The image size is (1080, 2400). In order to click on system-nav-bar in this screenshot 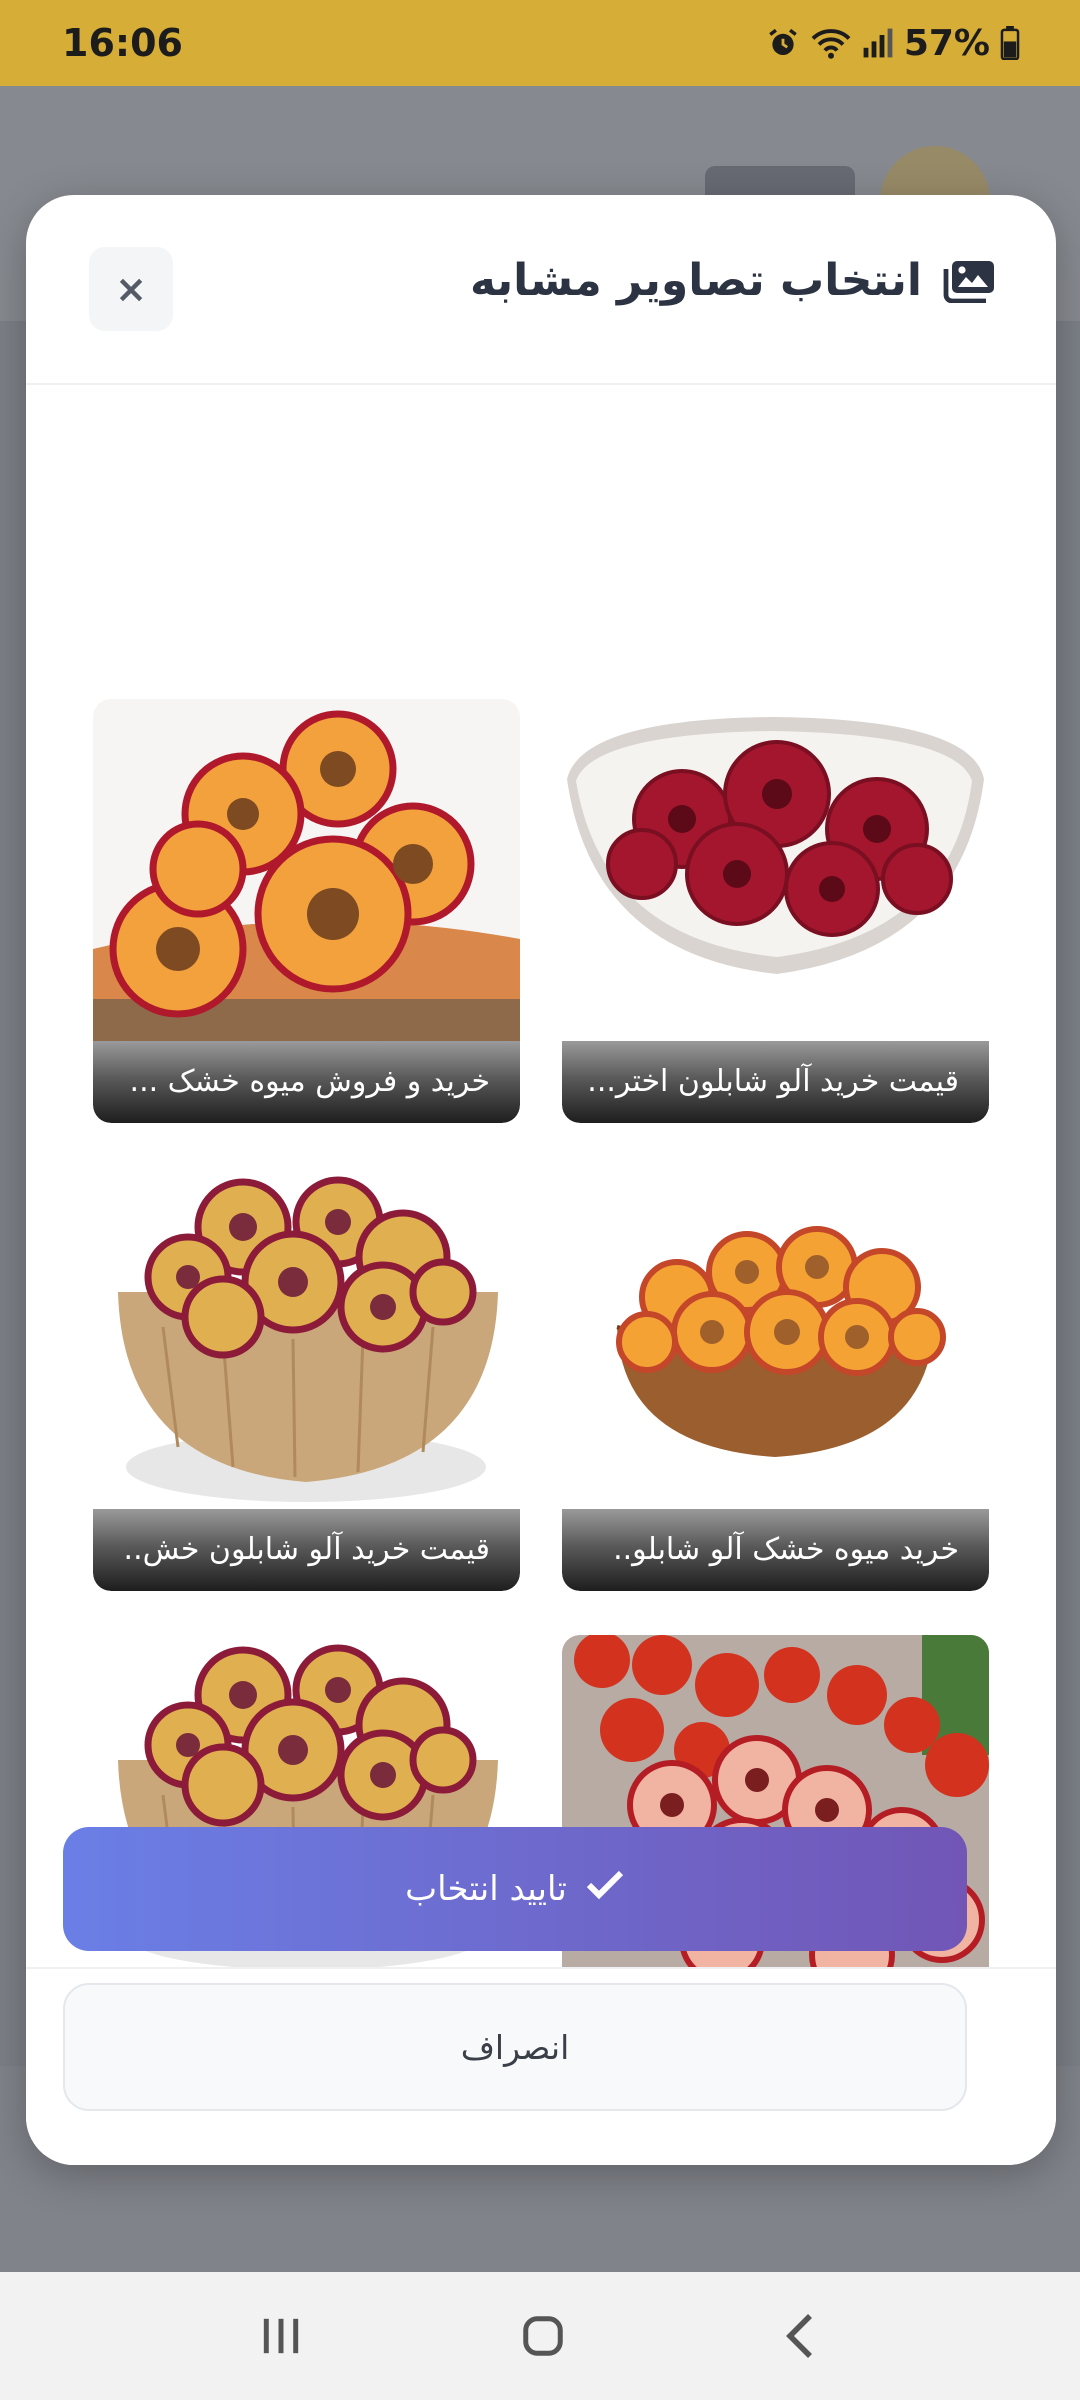, I will do `click(540, 2336)`.